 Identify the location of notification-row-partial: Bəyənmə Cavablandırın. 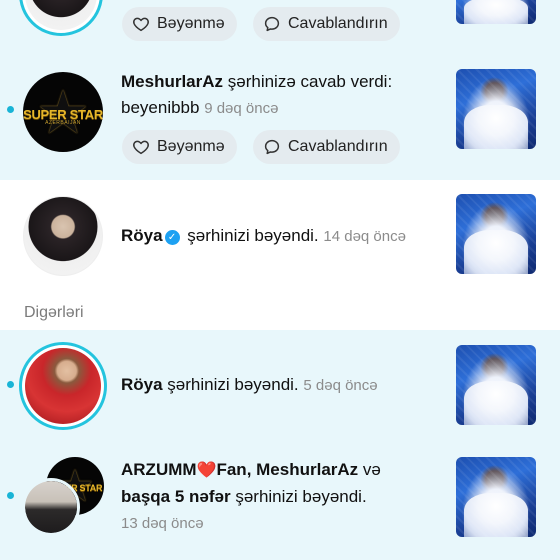
(280, 25).